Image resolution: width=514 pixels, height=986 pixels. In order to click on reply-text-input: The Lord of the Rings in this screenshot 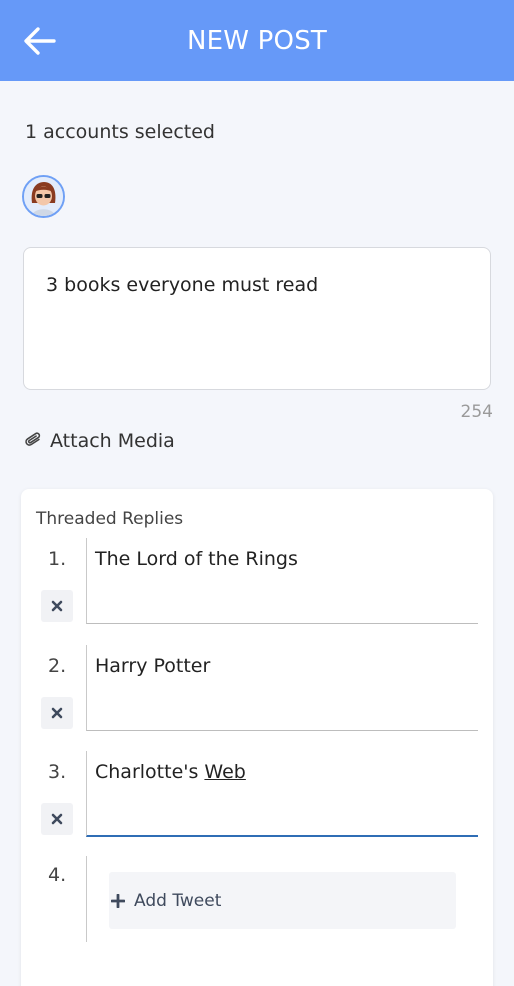, I will do `click(282, 581)`.